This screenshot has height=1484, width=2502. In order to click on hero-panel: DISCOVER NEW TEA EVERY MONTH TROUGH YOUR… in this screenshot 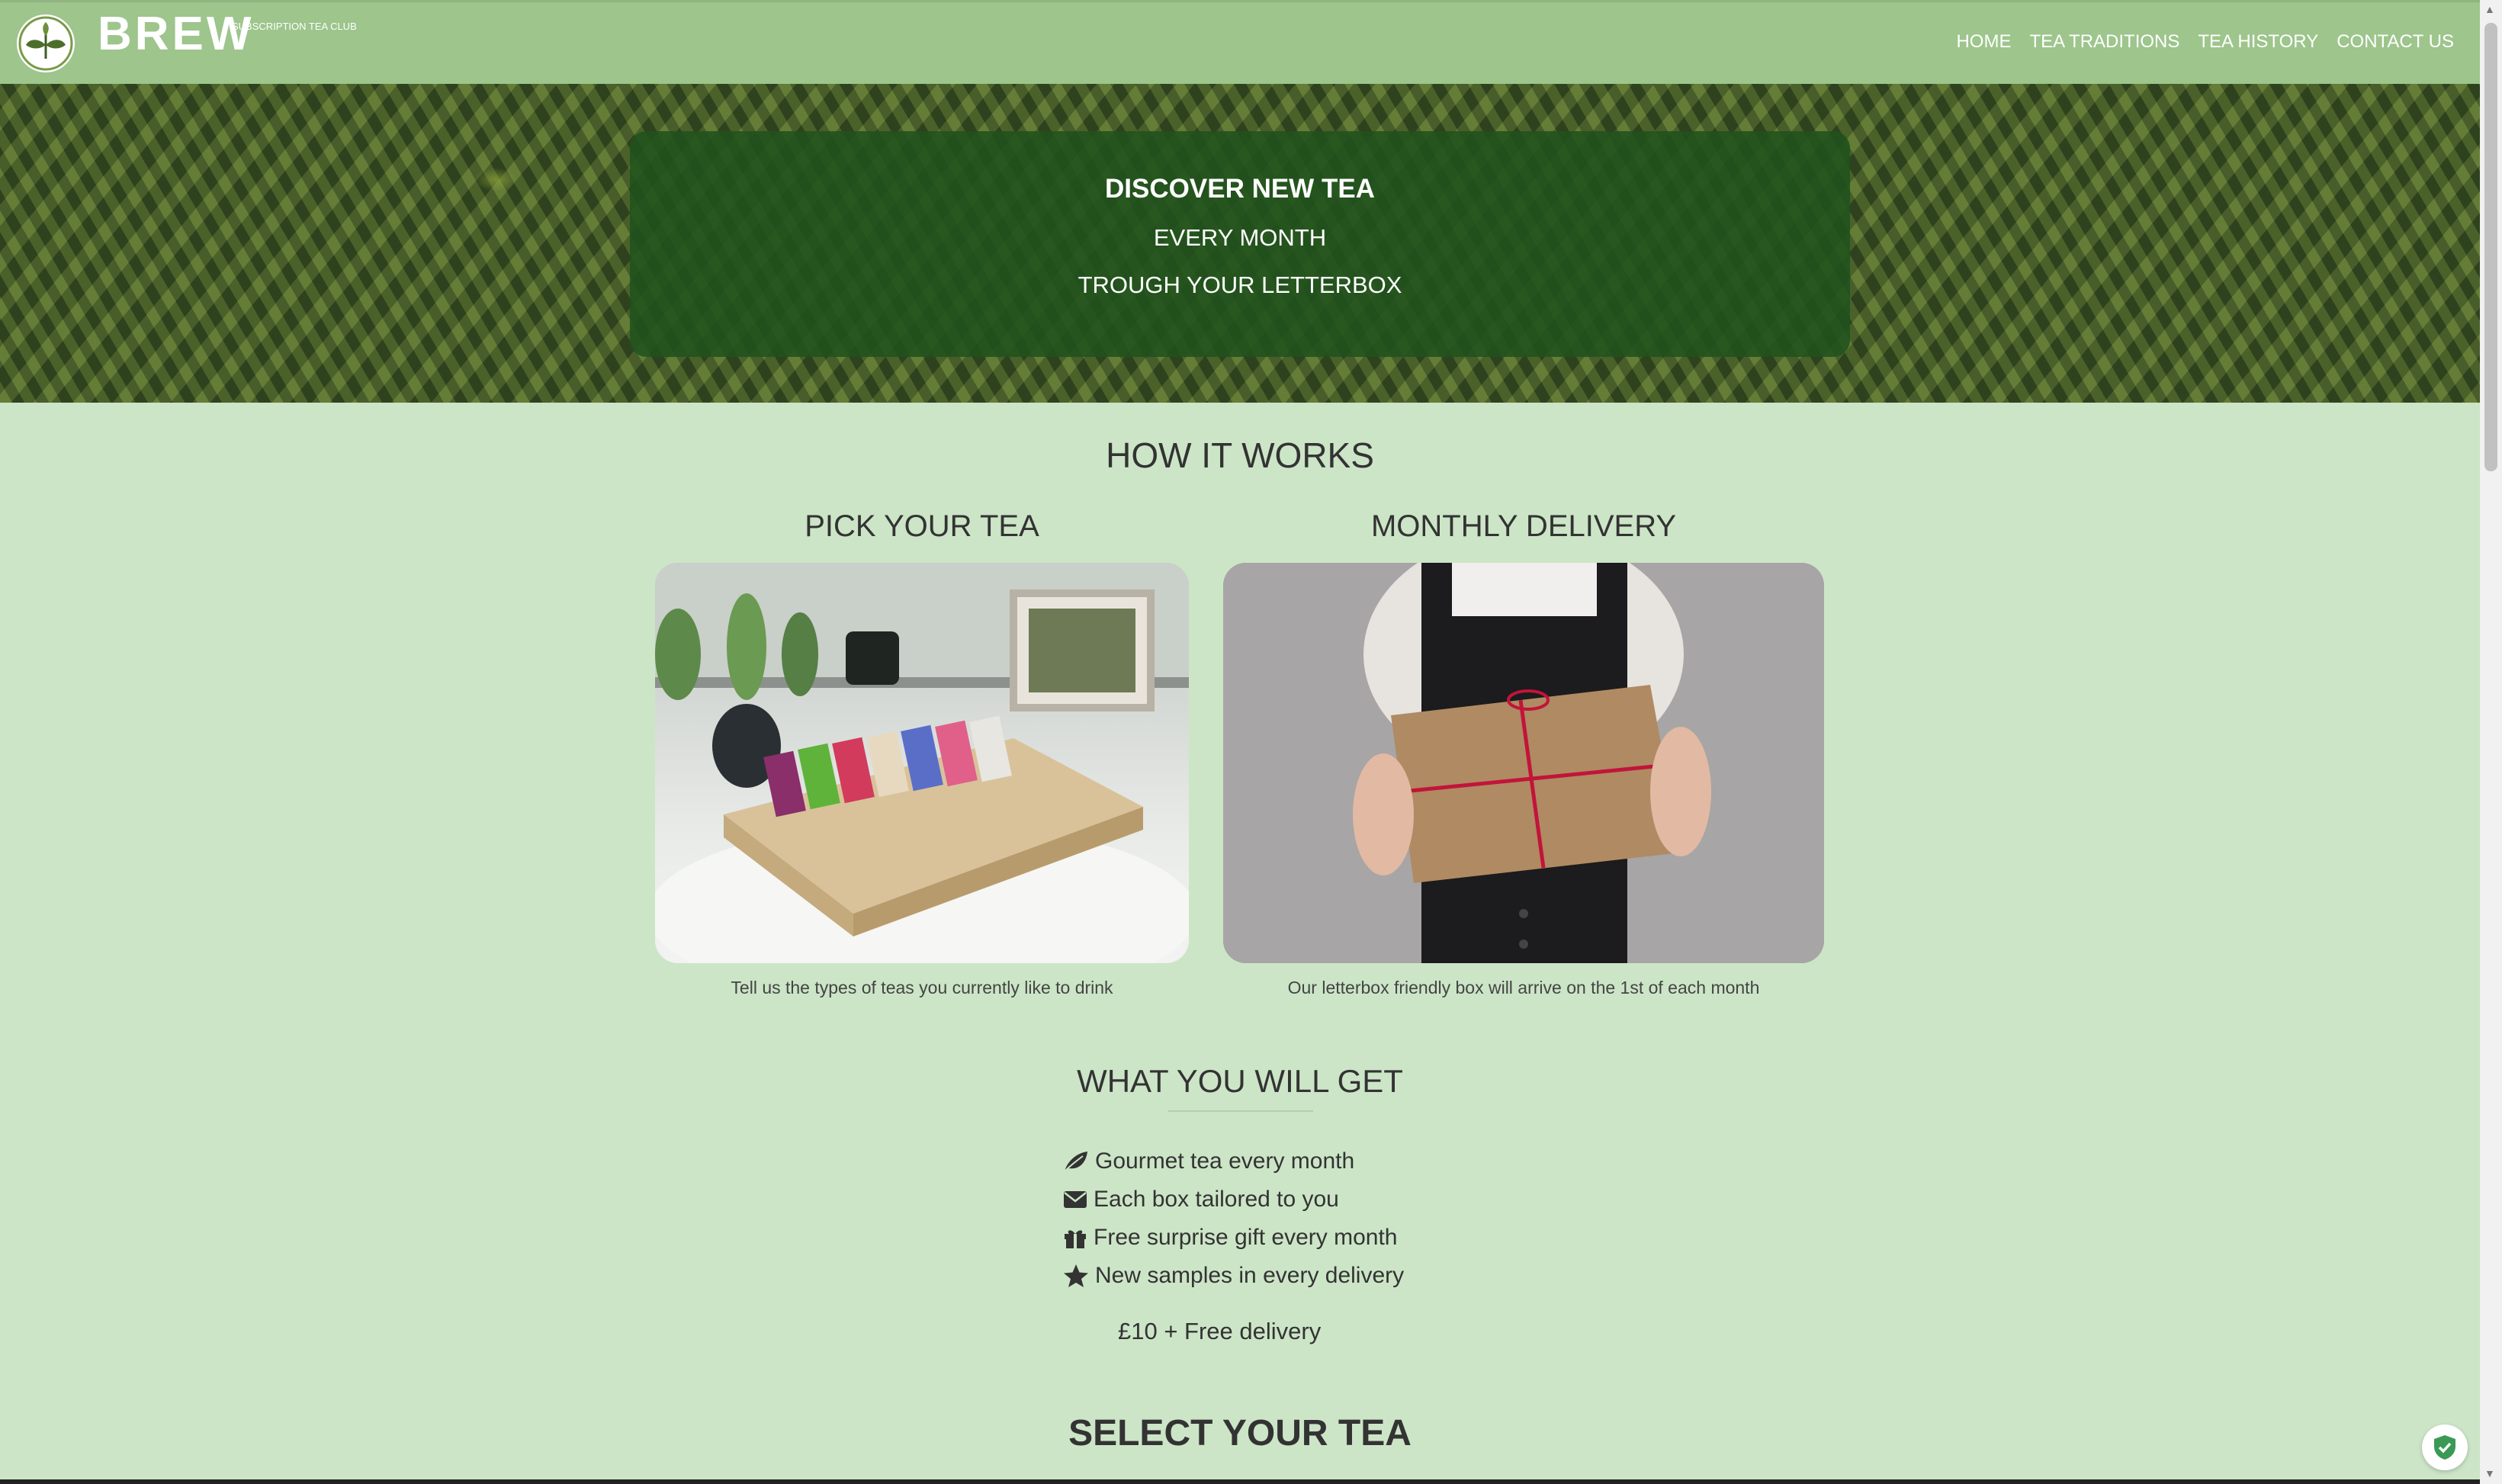, I will do `click(1240, 244)`.